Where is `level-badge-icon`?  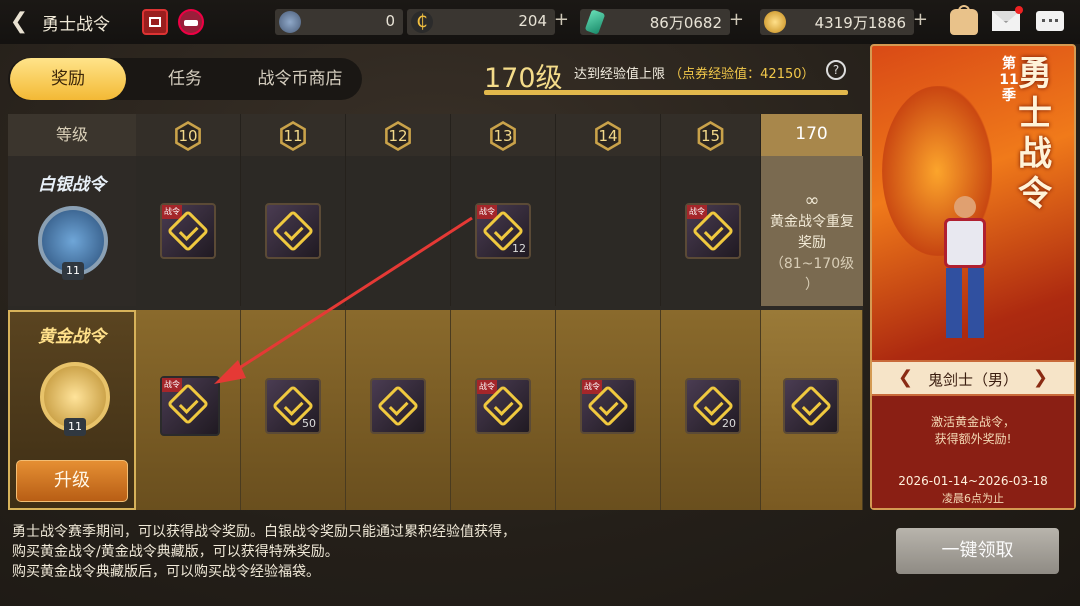 level-badge-icon is located at coordinates (191, 22).